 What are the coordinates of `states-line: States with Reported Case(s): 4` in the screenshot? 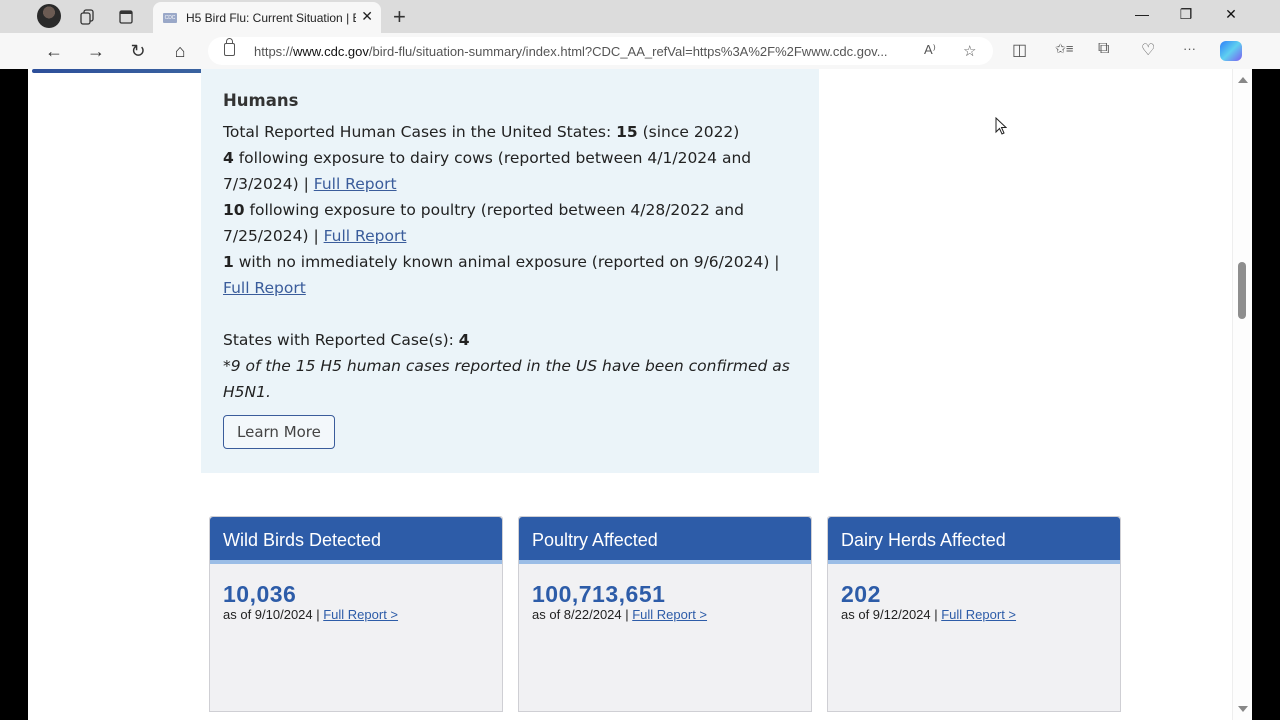 It's located at (346, 340).